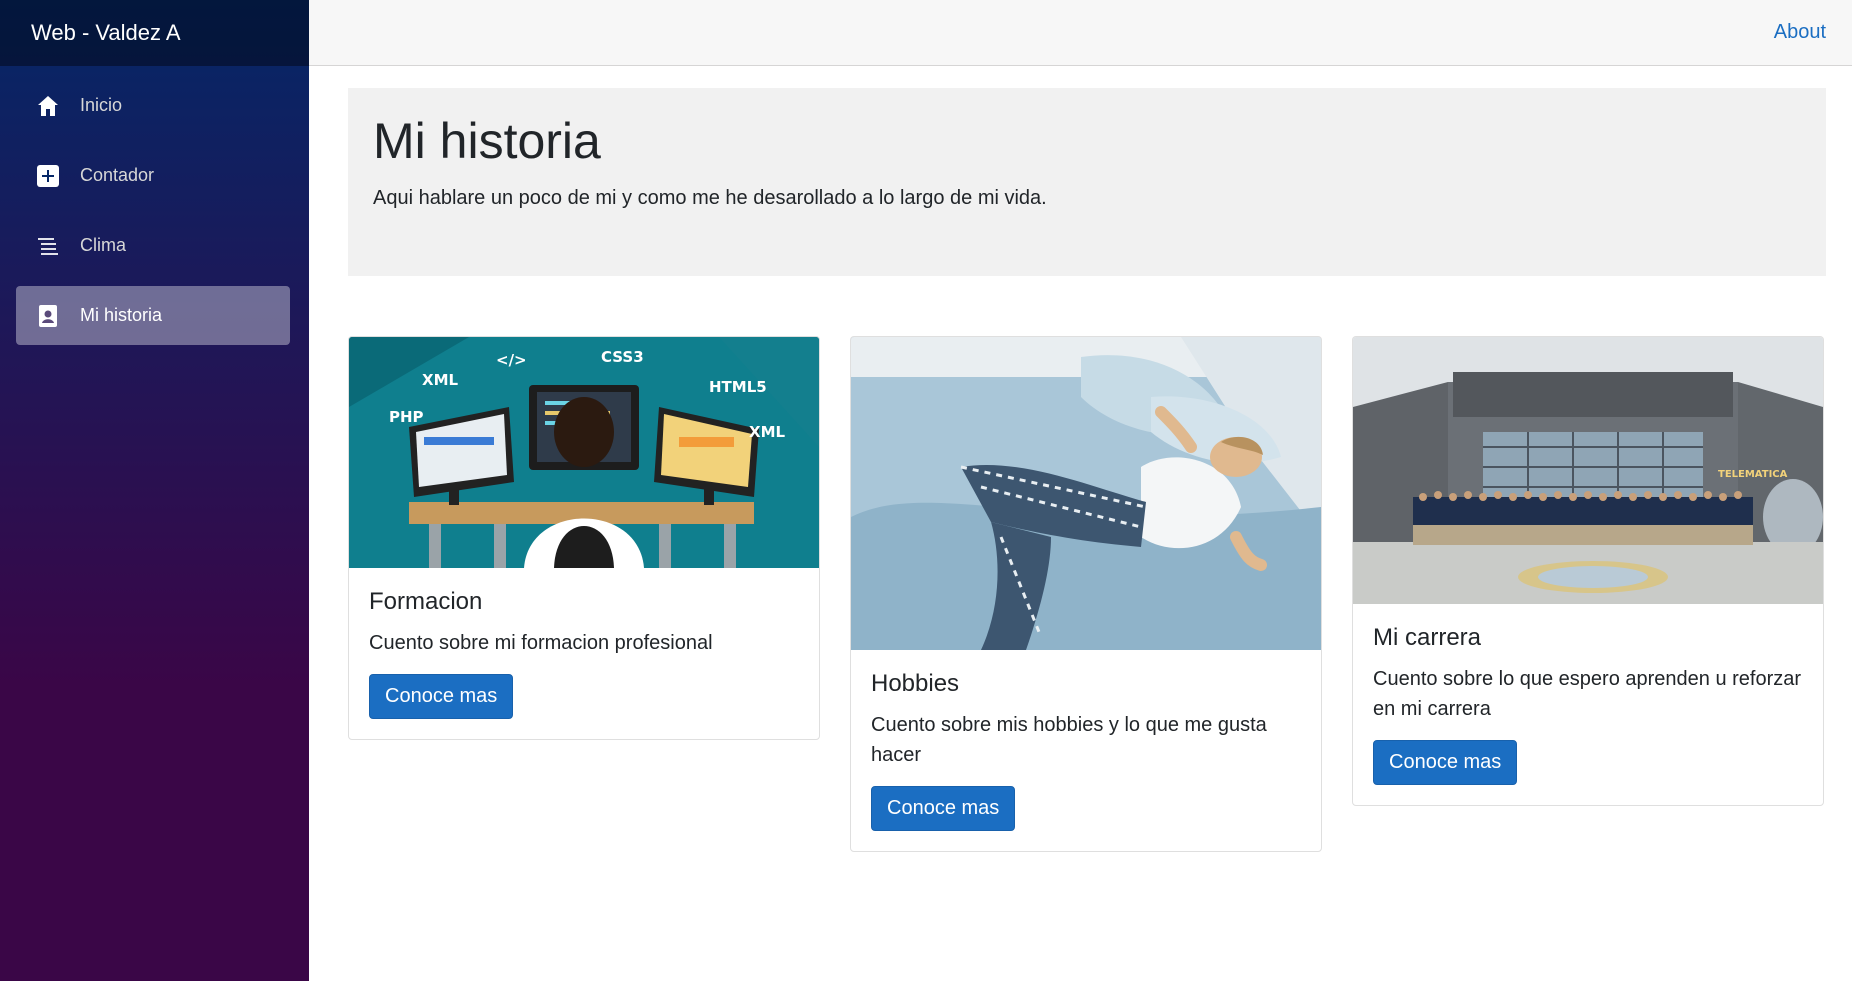 The height and width of the screenshot is (981, 1852). What do you see at coordinates (1086, 493) in the screenshot?
I see `sleeping-person-image` at bounding box center [1086, 493].